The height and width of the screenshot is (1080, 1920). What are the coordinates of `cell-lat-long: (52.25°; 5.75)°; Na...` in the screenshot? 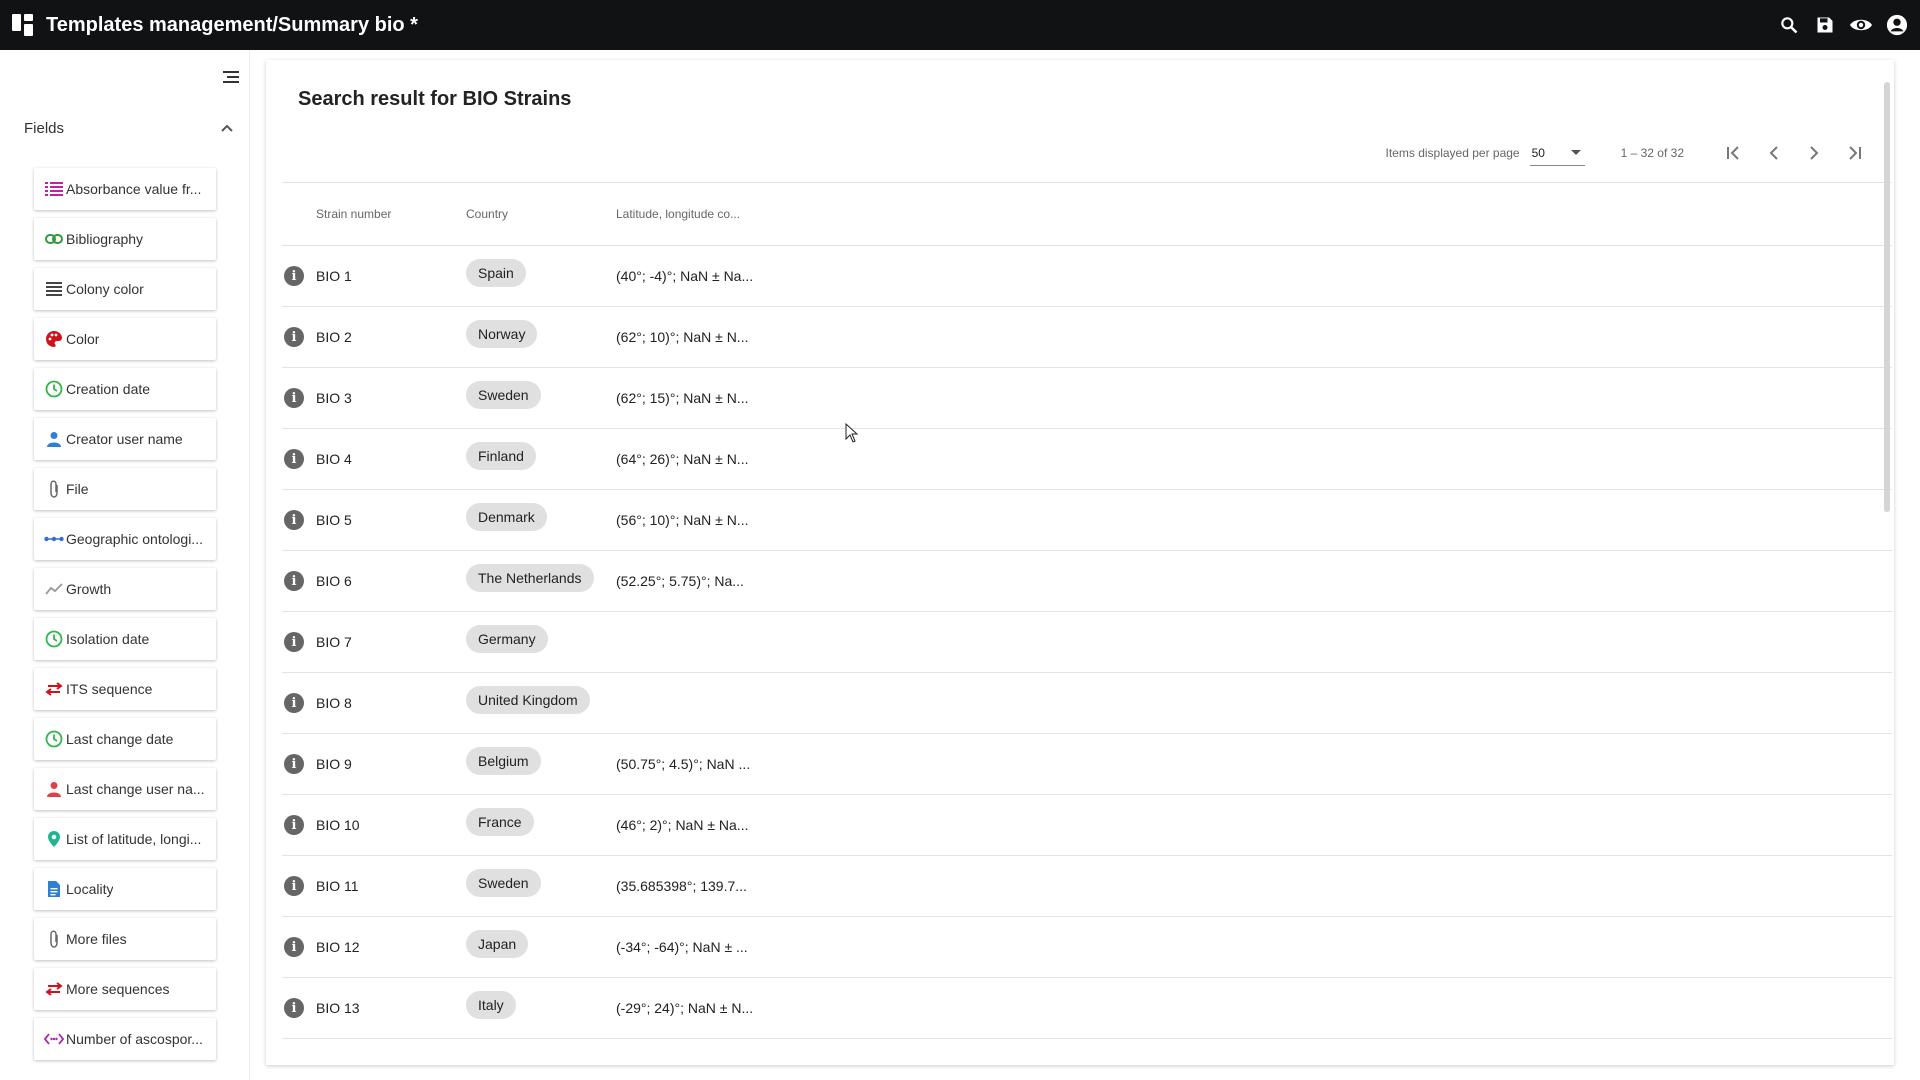 It's located at (680, 581).